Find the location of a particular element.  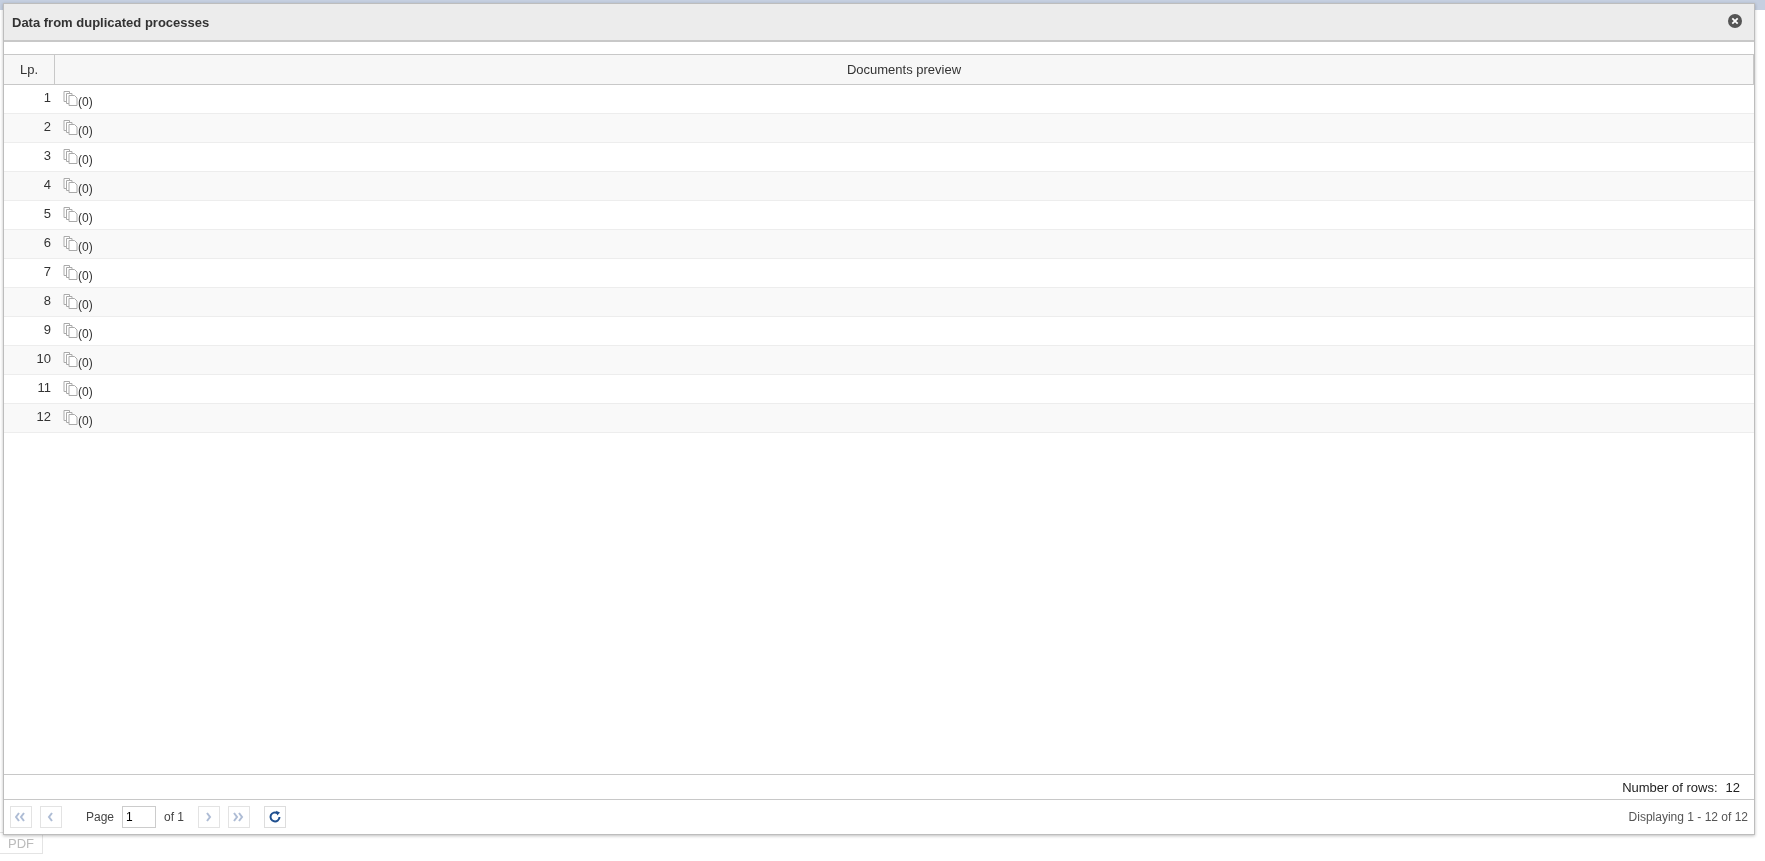

row-number: 12 is located at coordinates (43, 417).